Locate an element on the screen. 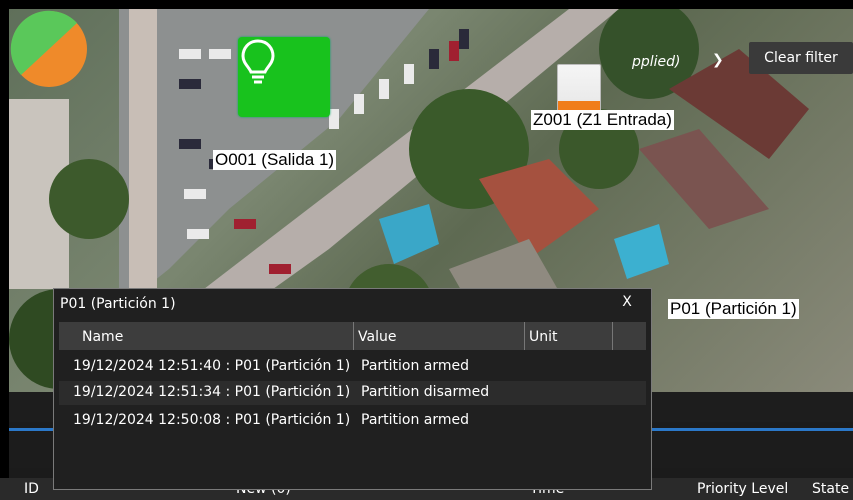 This screenshot has width=853, height=500. row-name: 19/12/2024 12:51:40 : P01 (Partición 1) is located at coordinates (212, 366).